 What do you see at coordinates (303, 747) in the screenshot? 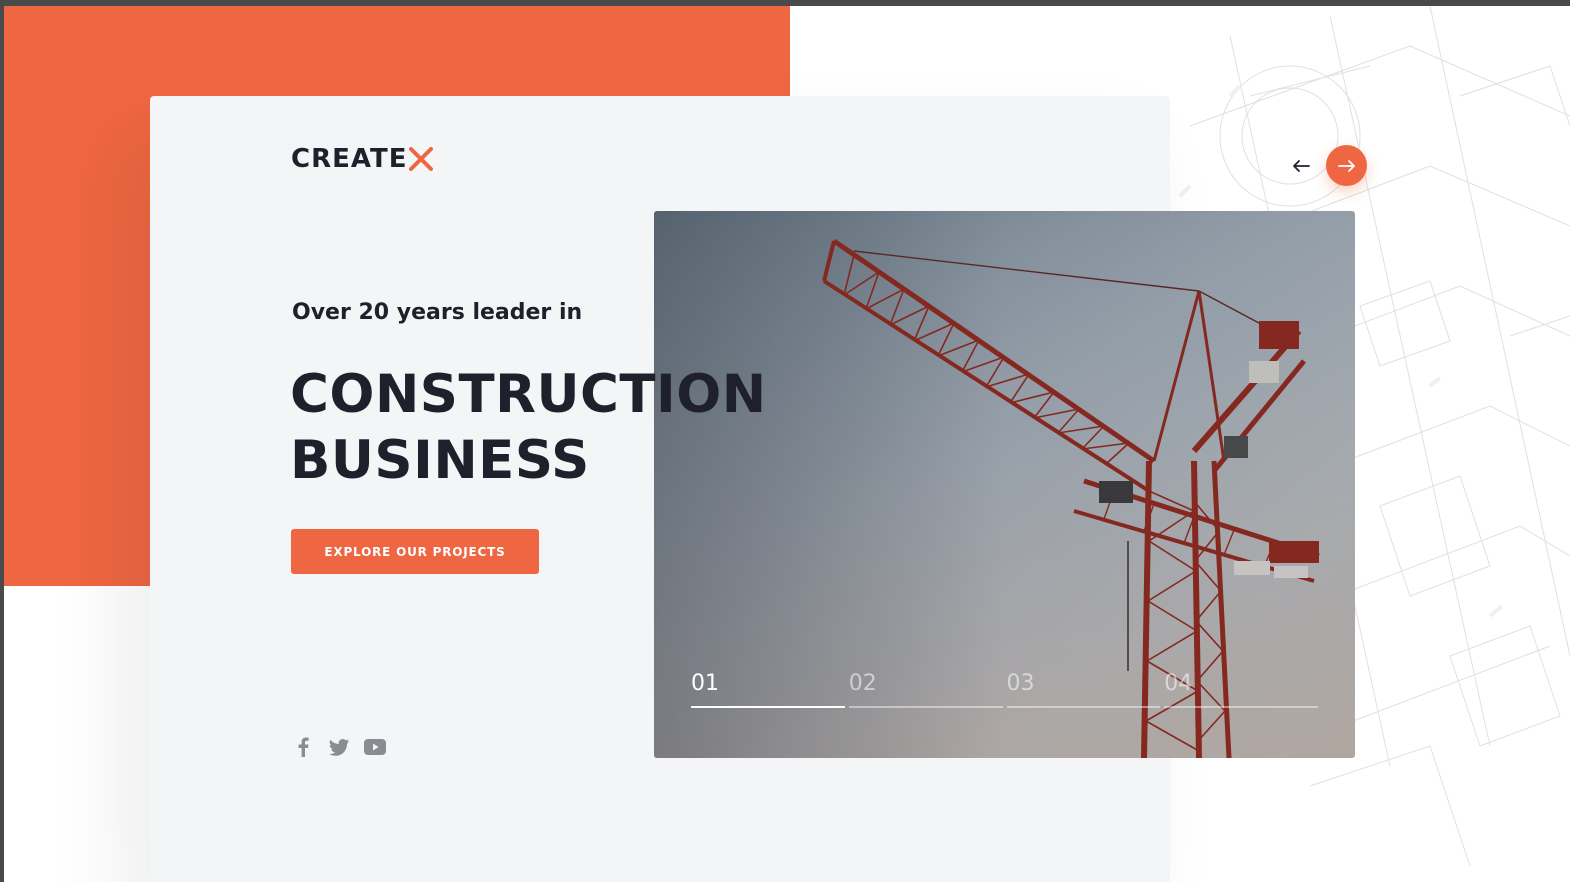
I see `facebook-icon` at bounding box center [303, 747].